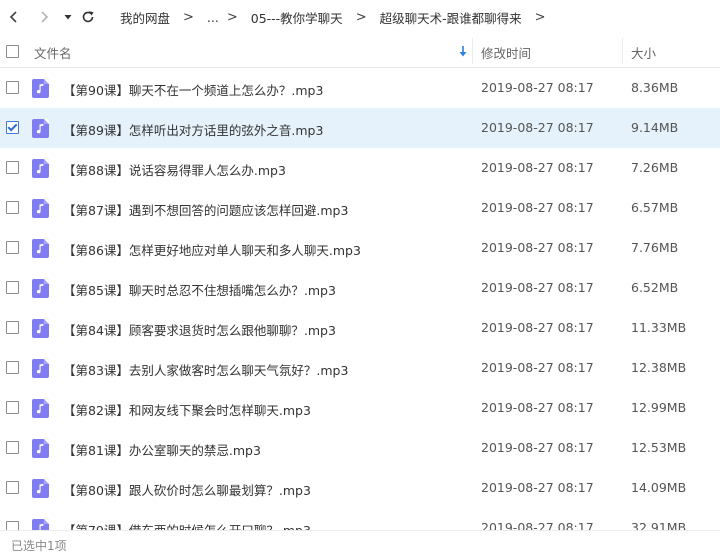  I want to click on column-header-modified: 修改时间, so click(506, 52).